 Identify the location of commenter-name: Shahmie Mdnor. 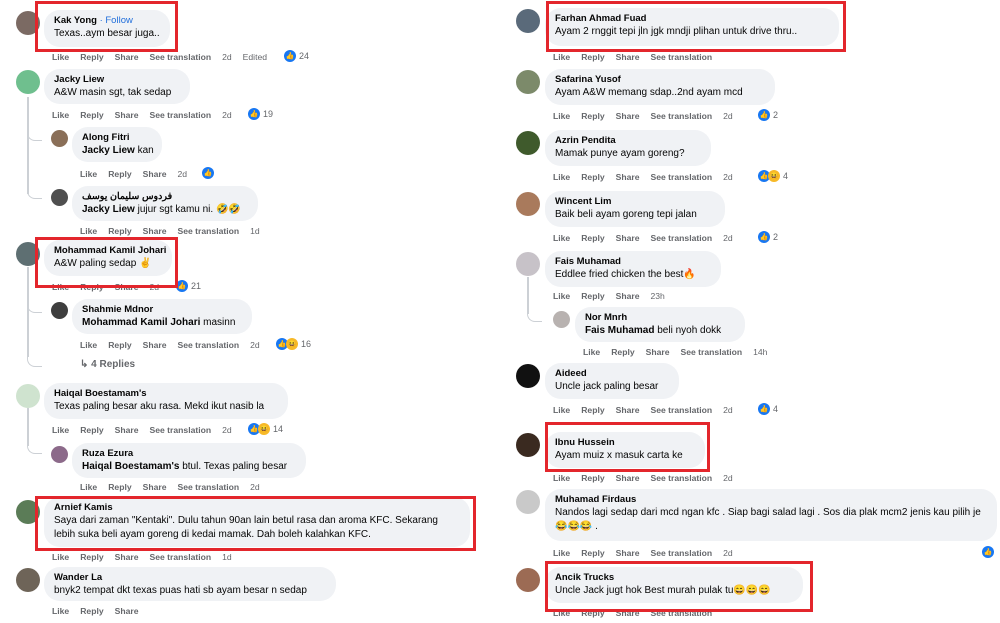
(162, 309).